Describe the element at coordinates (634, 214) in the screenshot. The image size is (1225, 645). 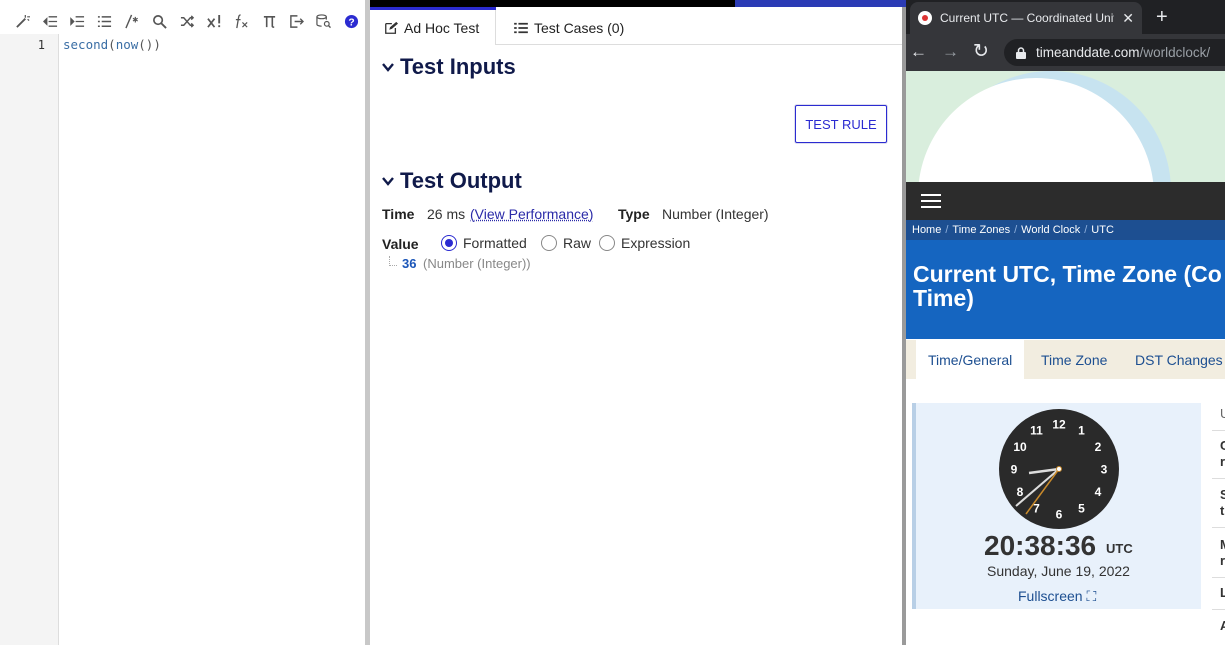
I see `type-label: Type` at that location.